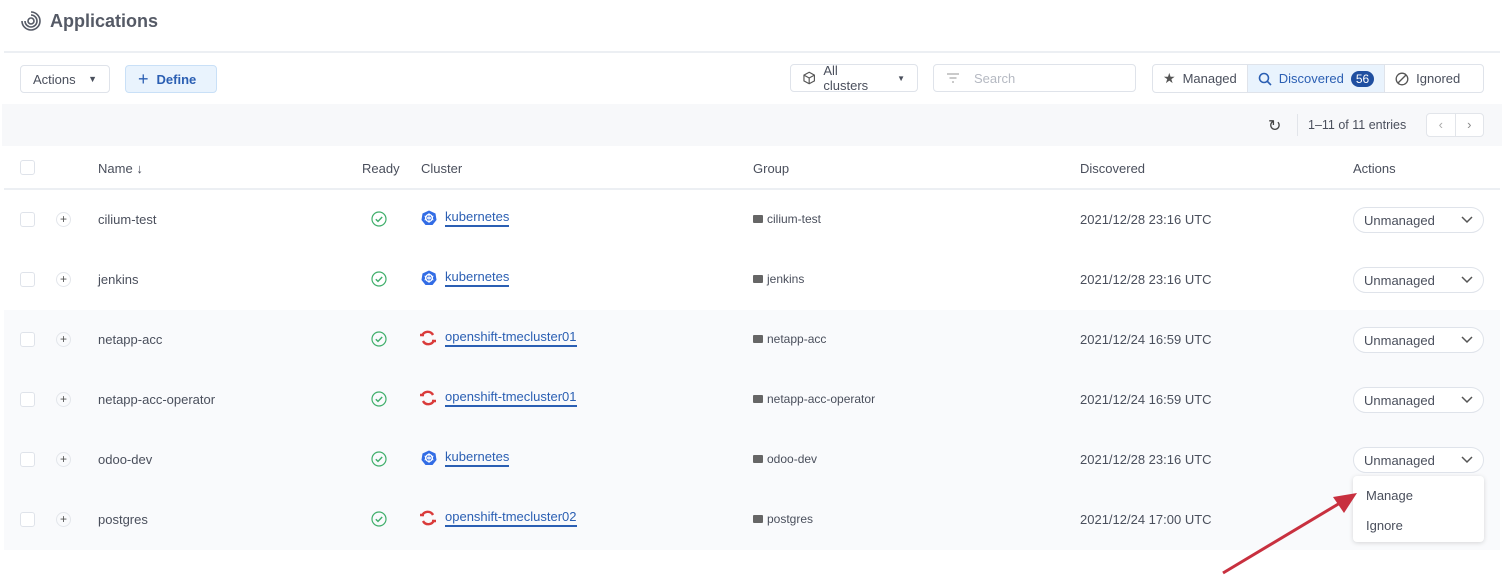  I want to click on define-button: + Define, so click(171, 79).